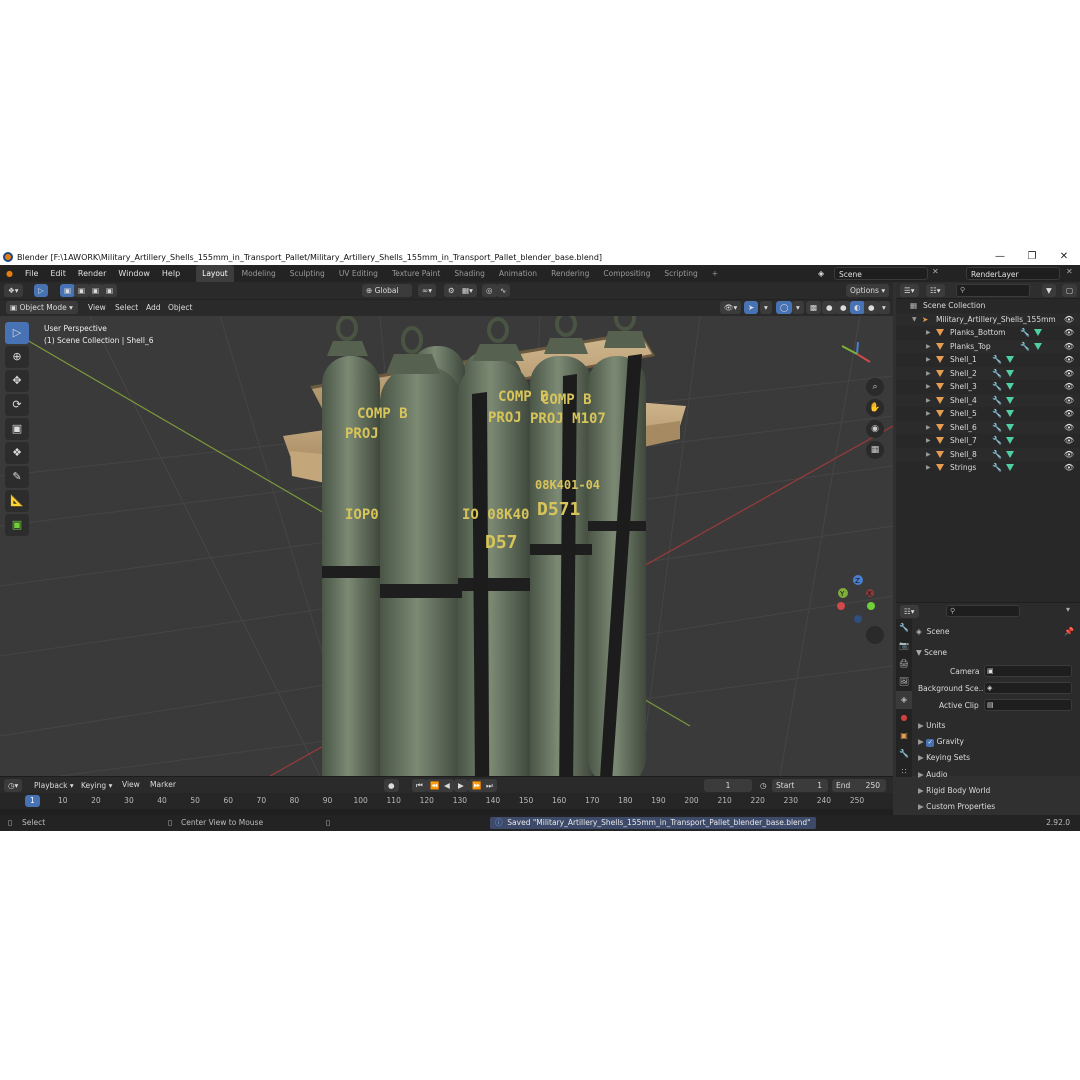 Image resolution: width=1080 pixels, height=1080 pixels. What do you see at coordinates (904, 664) in the screenshot?
I see `tab-output-icon: 🖨` at bounding box center [904, 664].